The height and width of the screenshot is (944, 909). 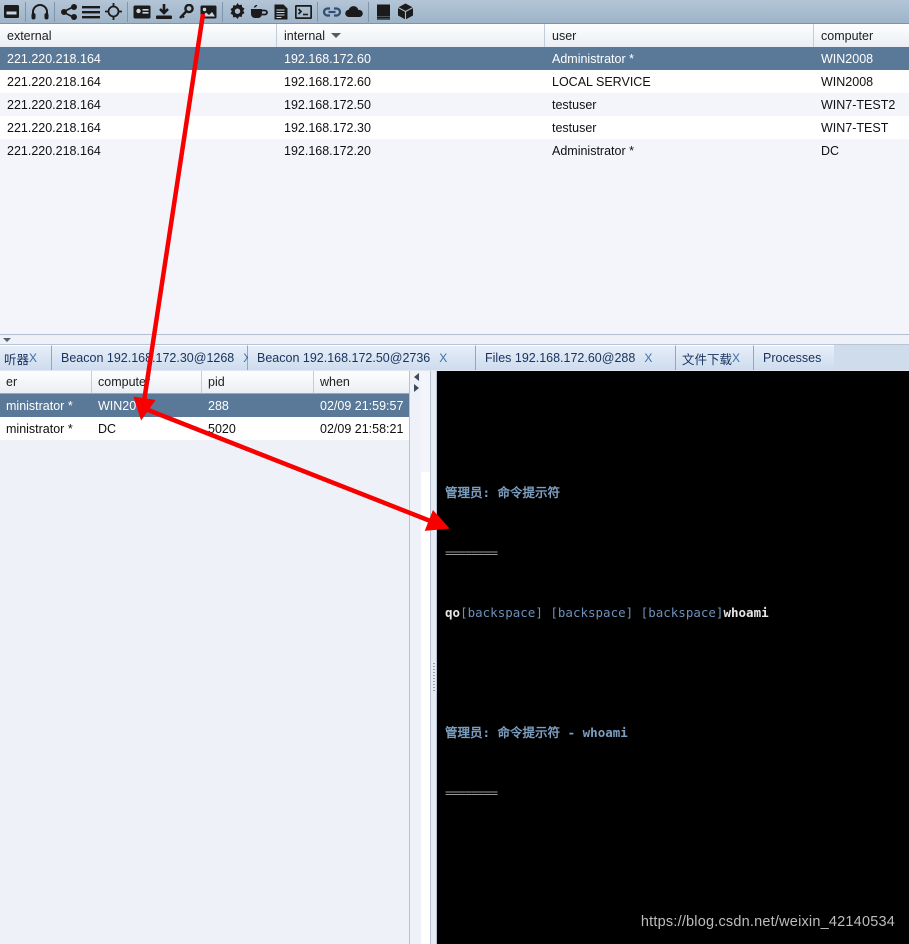 I want to click on tab-listener: 听器 X, so click(x=26, y=357).